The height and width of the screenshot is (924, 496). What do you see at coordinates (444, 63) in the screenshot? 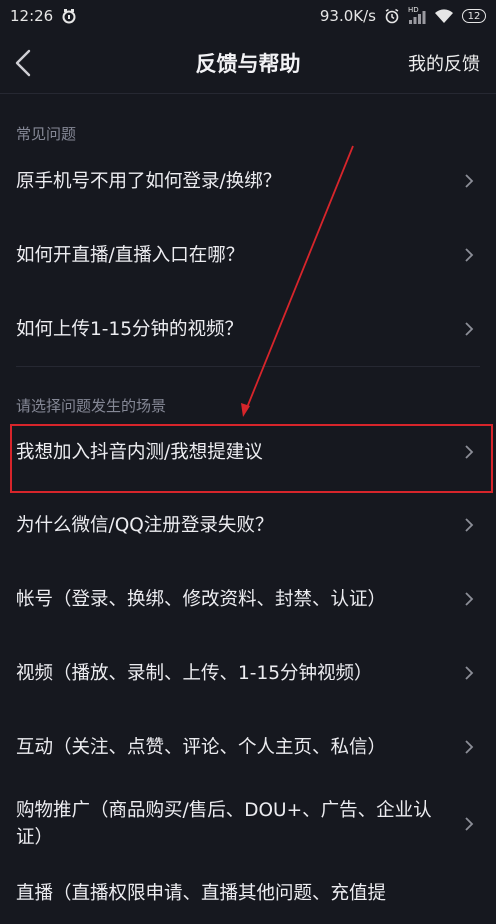
I see `my-feedback-button: 我的反馈` at bounding box center [444, 63].